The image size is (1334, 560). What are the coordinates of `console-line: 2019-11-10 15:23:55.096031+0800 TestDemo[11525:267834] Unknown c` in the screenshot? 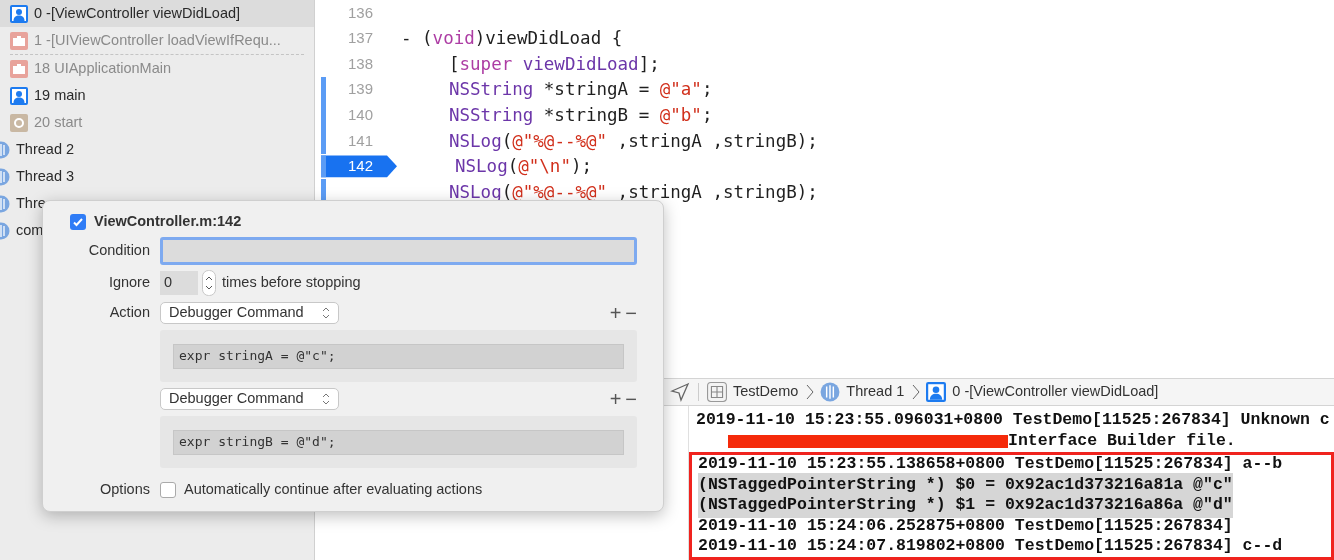 It's located at (1013, 420).